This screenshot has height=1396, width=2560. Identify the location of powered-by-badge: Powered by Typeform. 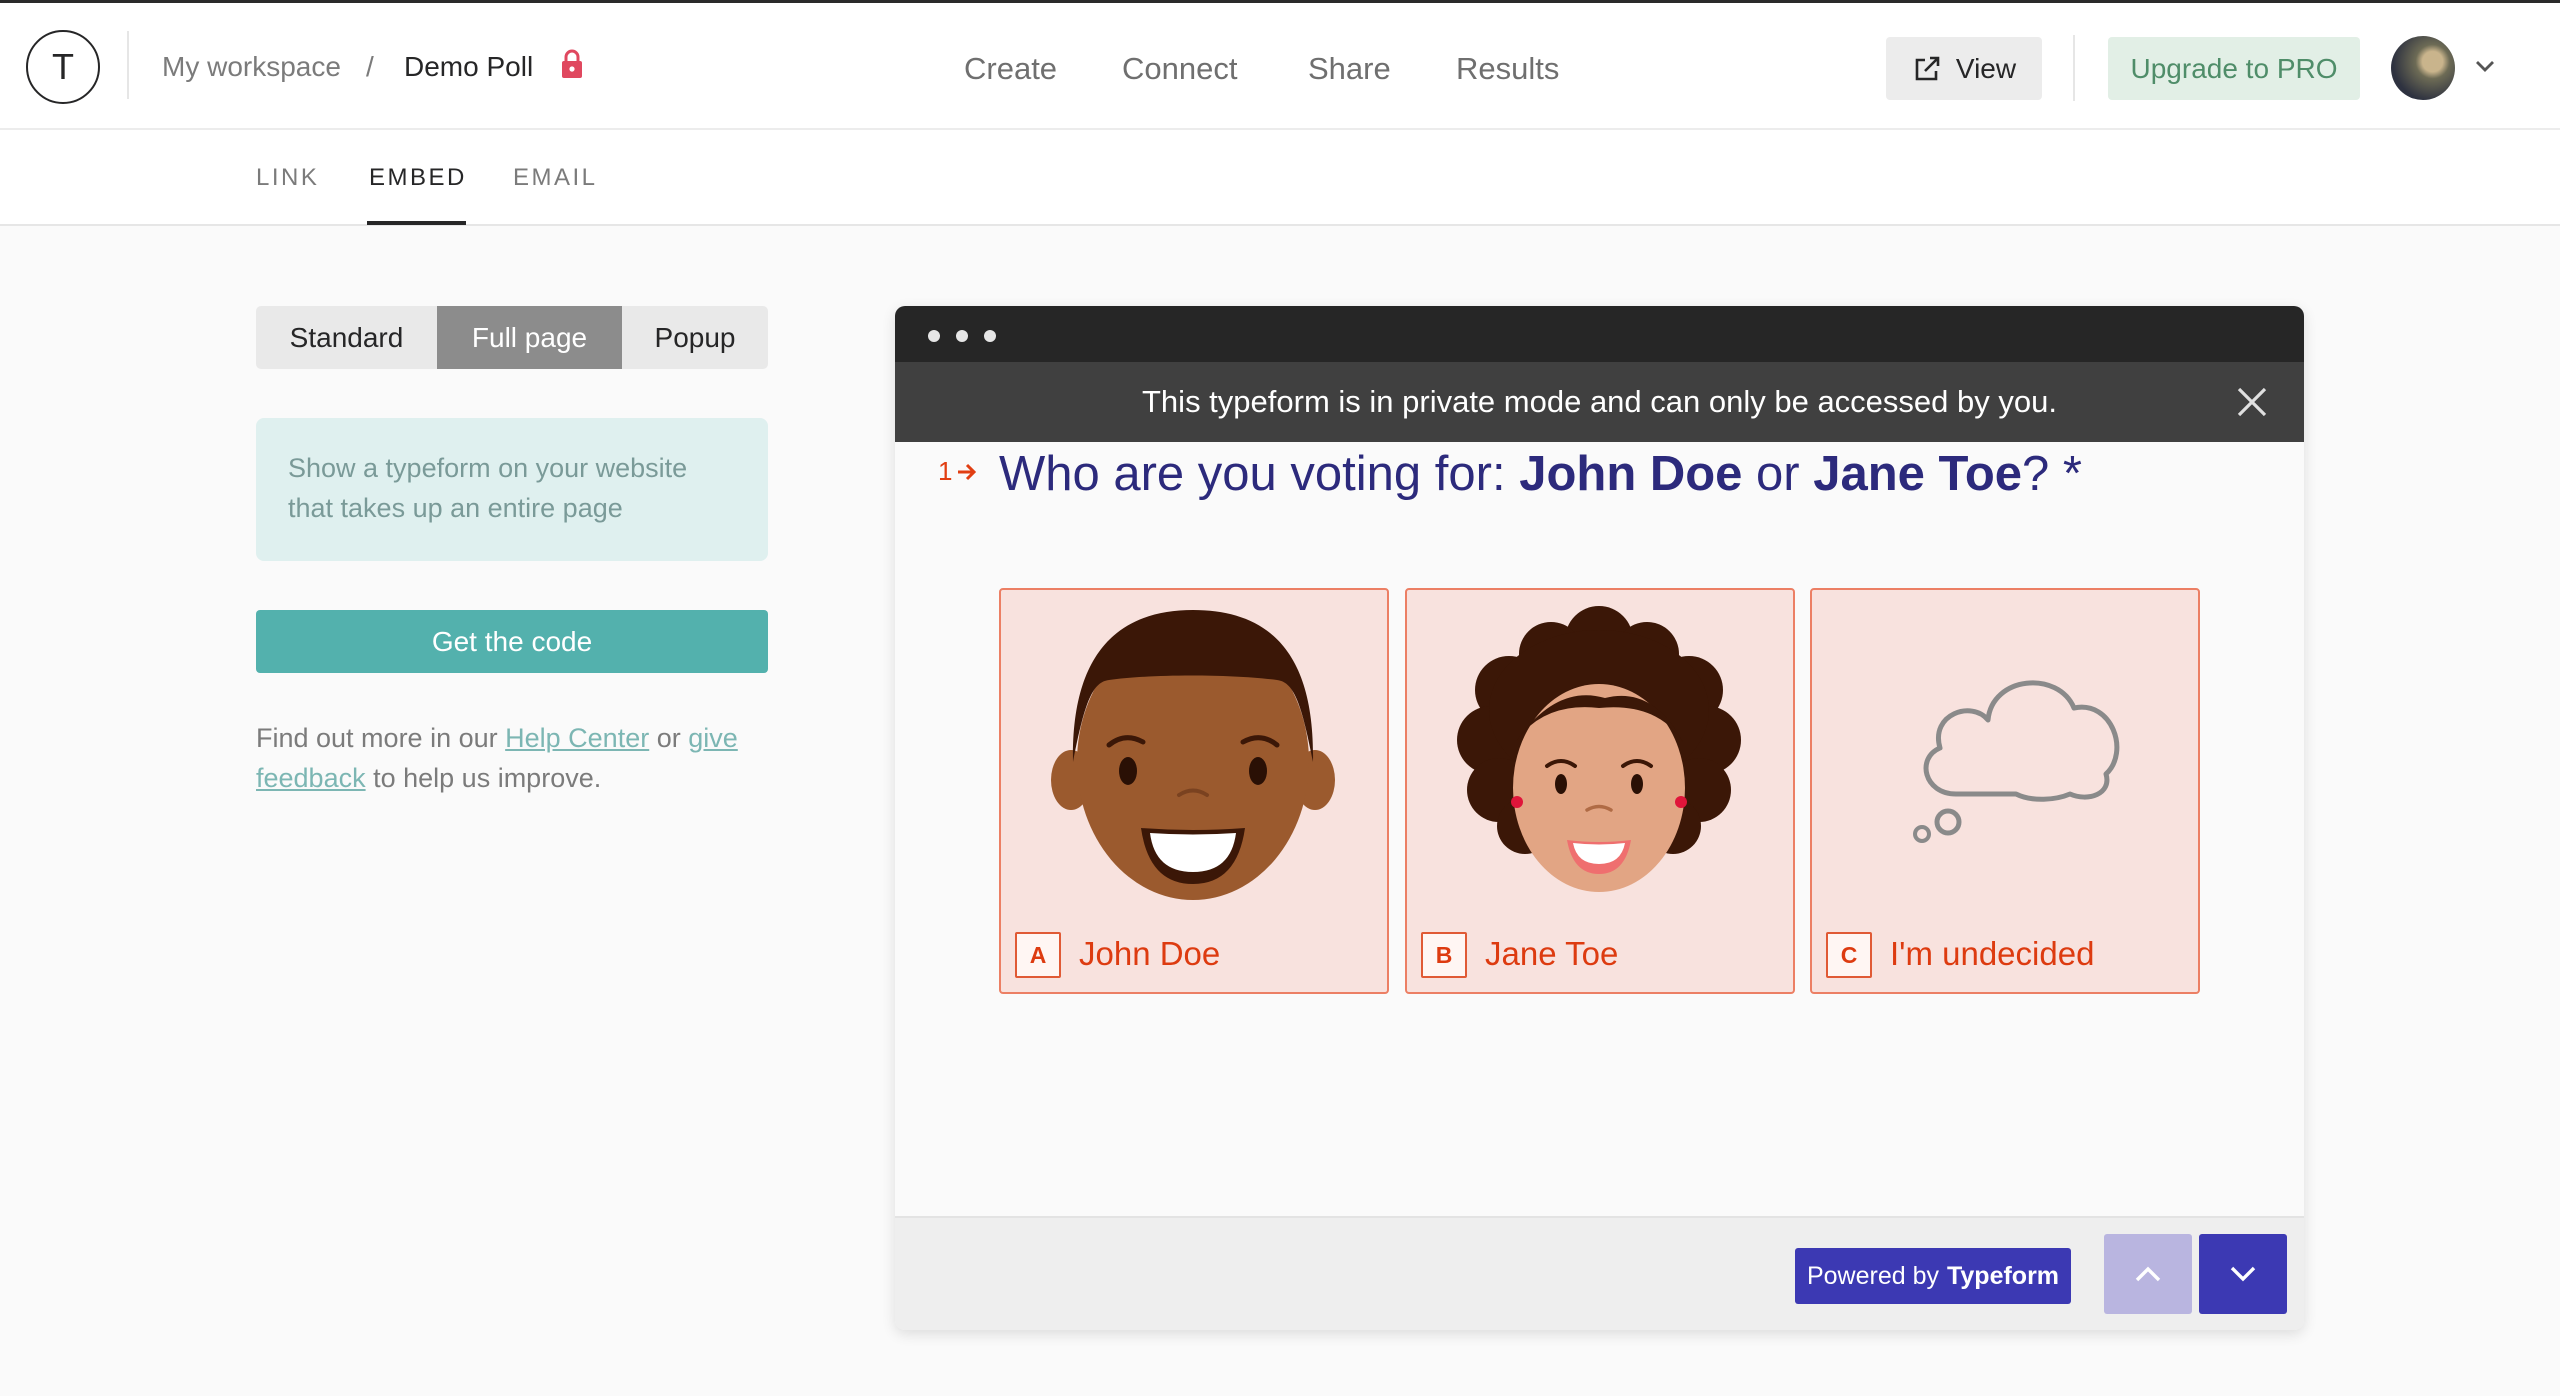
(1933, 1276).